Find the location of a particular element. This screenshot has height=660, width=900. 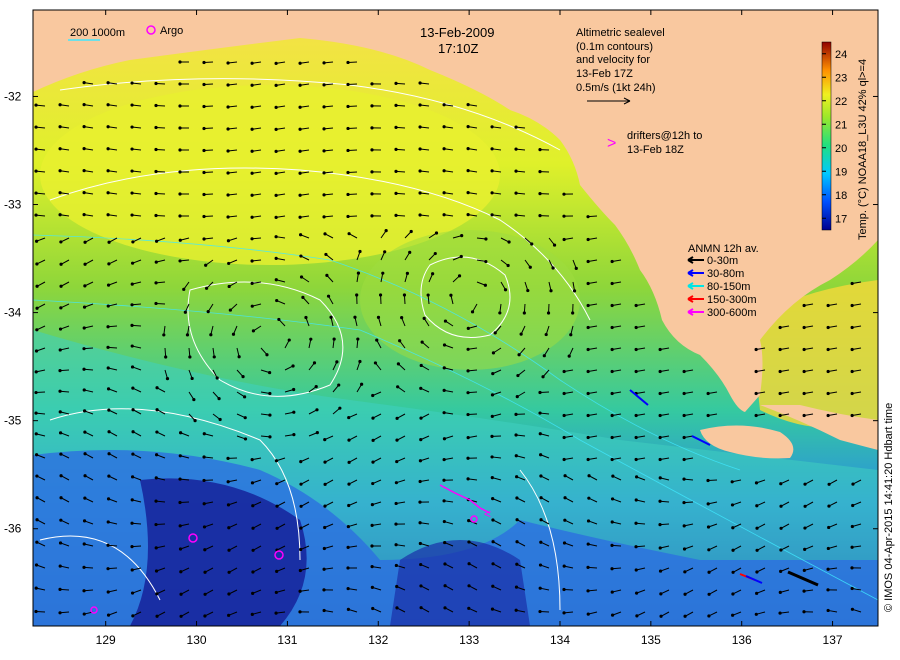

y-tick-label: -35 is located at coordinates (13, 421).